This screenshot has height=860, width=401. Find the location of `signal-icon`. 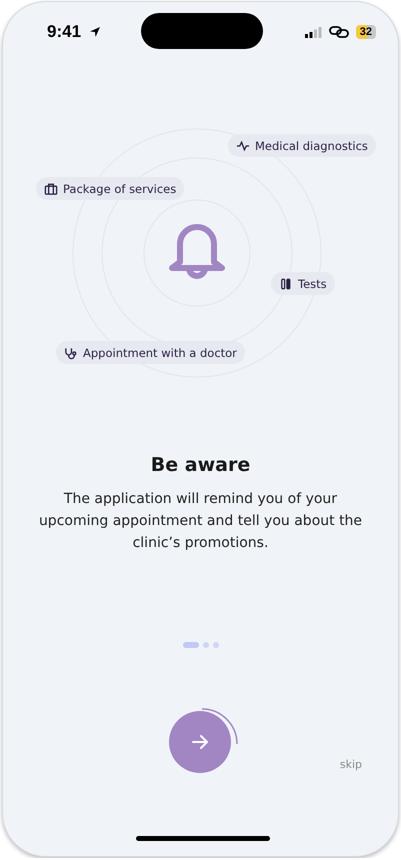

signal-icon is located at coordinates (313, 32).